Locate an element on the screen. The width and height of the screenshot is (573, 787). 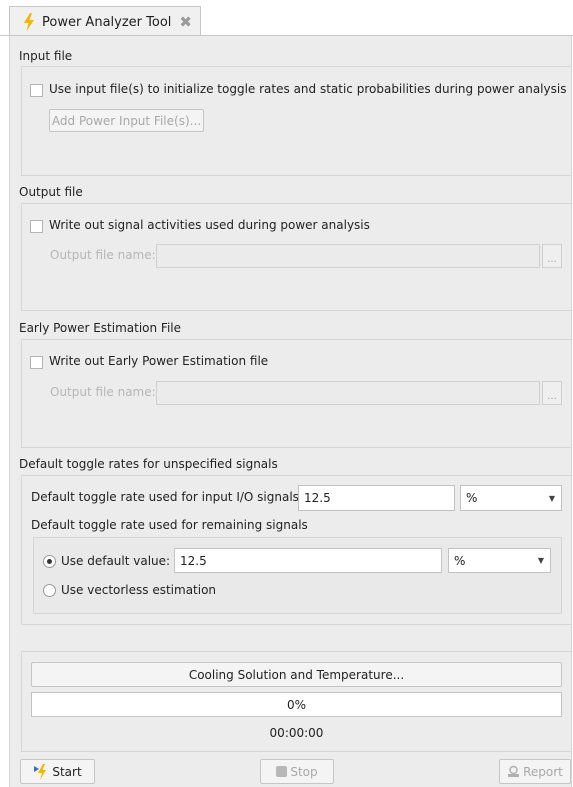
report-button: Report is located at coordinates (535, 771).